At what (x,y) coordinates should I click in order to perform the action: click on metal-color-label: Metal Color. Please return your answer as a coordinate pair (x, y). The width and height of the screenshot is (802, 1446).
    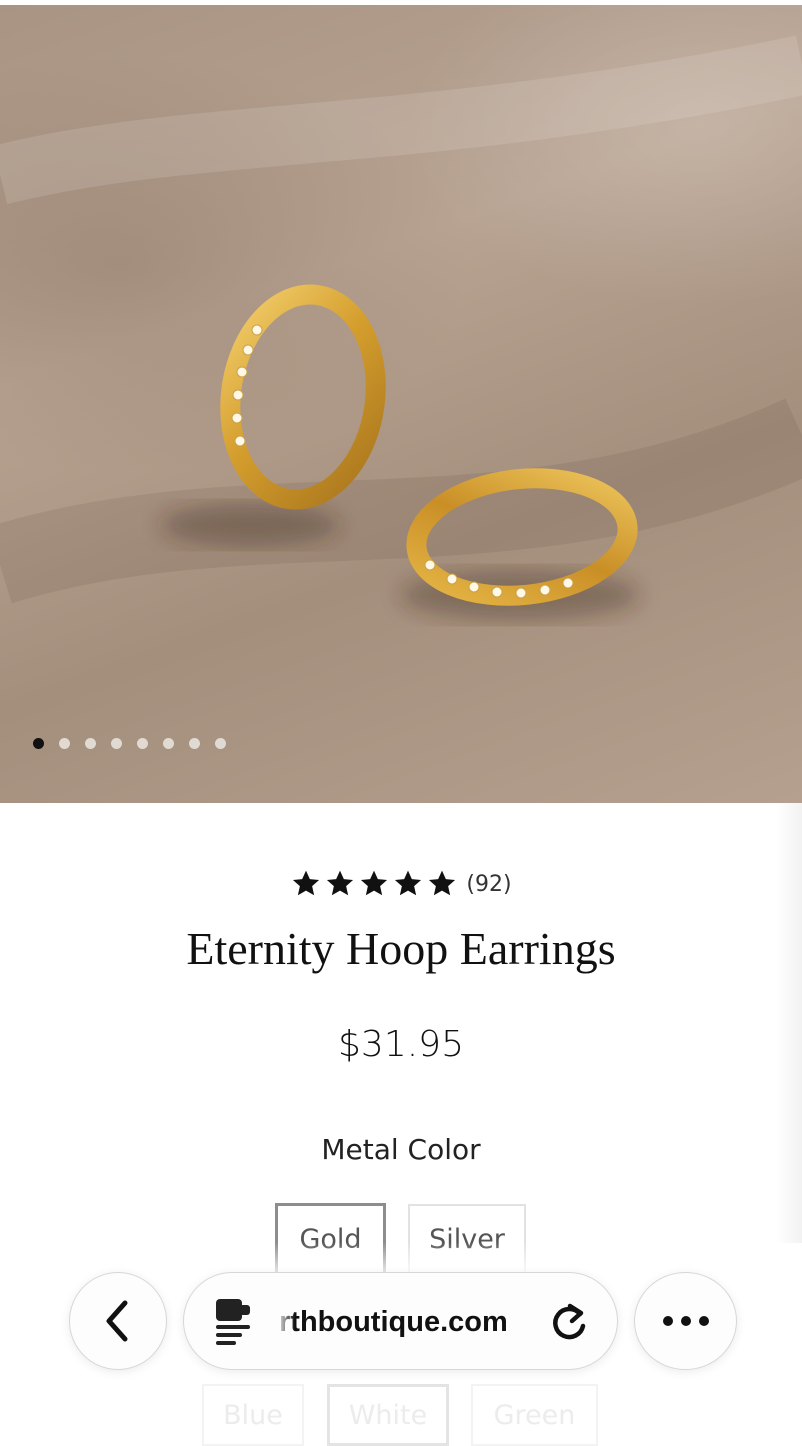
    Looking at the image, I should click on (401, 1149).